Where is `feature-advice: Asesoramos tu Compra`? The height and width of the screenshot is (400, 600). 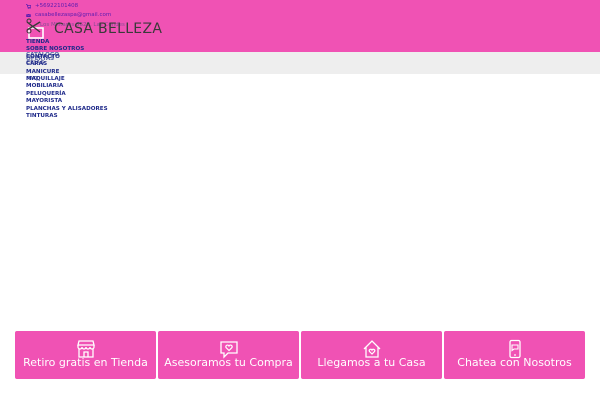 feature-advice: Asesoramos tu Compra is located at coordinates (228, 355).